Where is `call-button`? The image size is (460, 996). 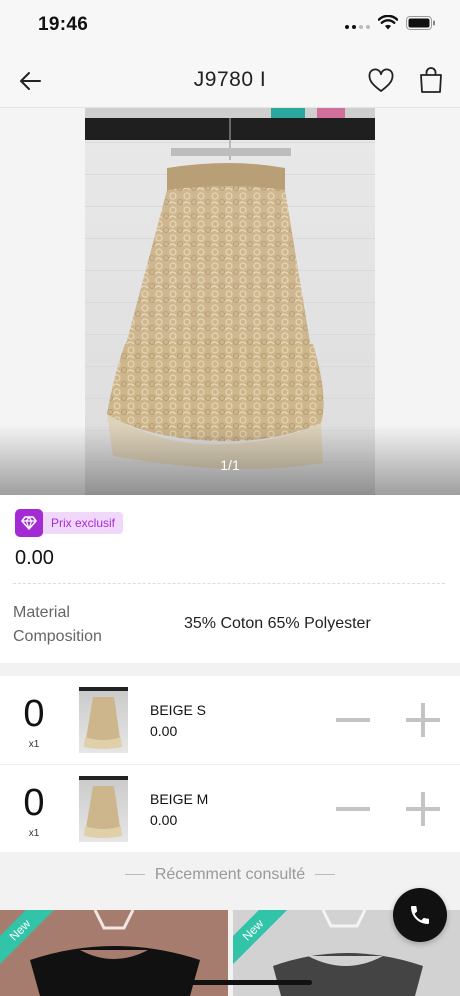 call-button is located at coordinates (420, 915).